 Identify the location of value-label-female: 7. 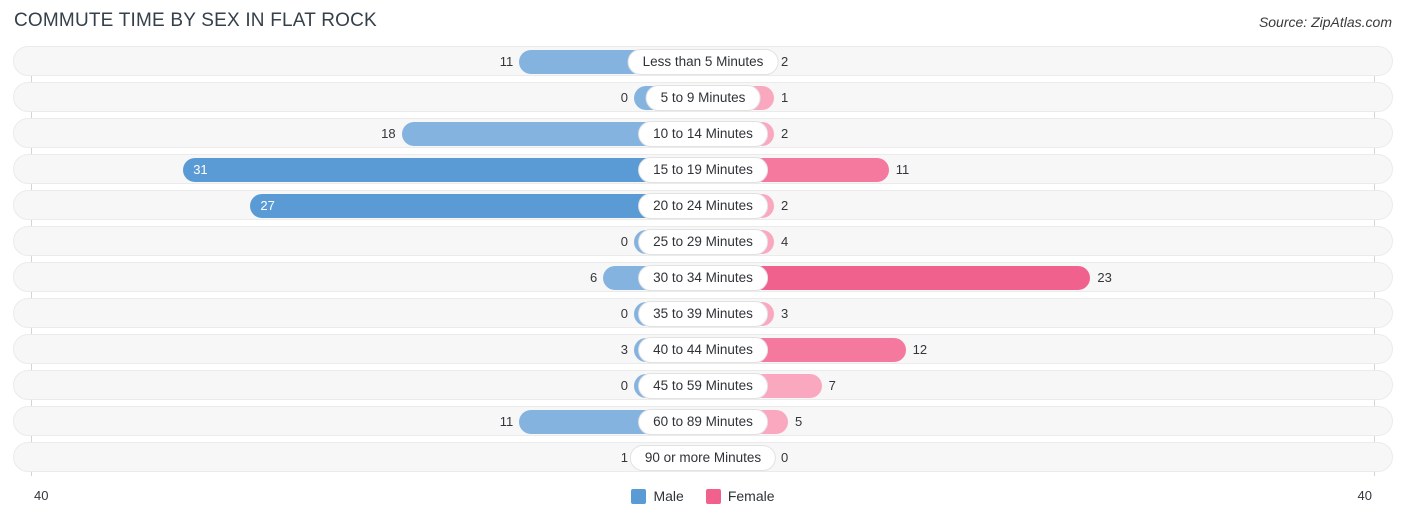
(832, 385).